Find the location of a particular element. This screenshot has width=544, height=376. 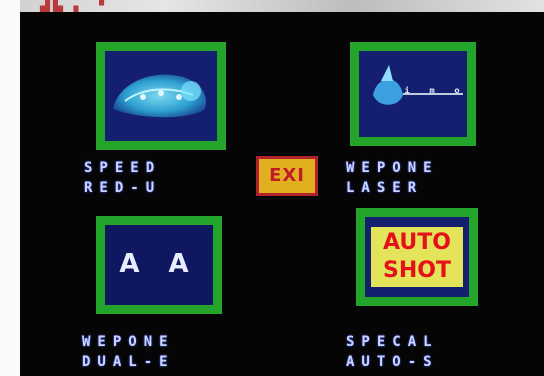

speed-up-option is located at coordinates (161, 96).